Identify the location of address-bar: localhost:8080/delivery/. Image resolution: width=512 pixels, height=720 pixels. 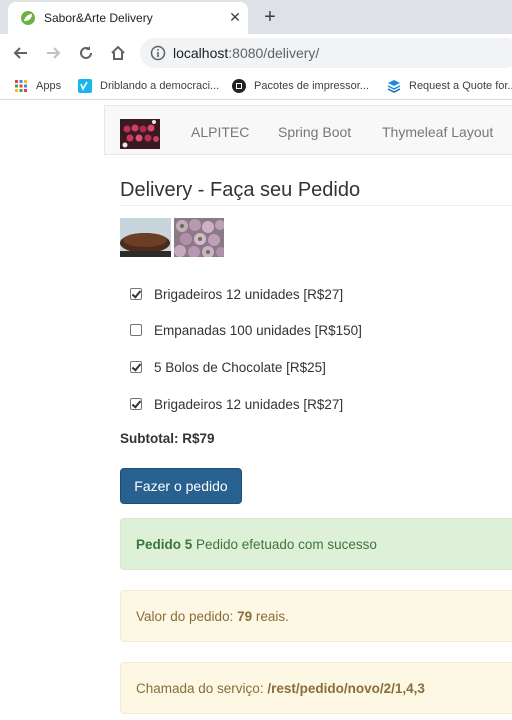
(326, 53).